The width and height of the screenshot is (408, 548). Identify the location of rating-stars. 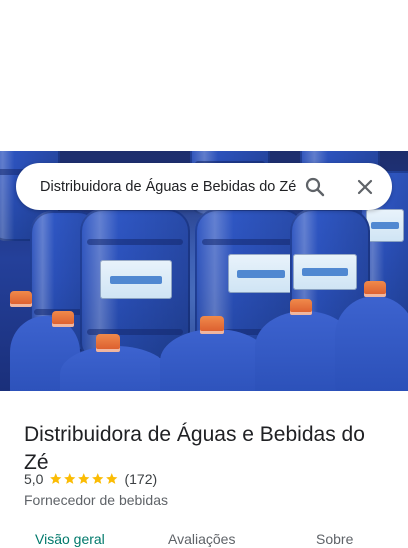
(83, 479).